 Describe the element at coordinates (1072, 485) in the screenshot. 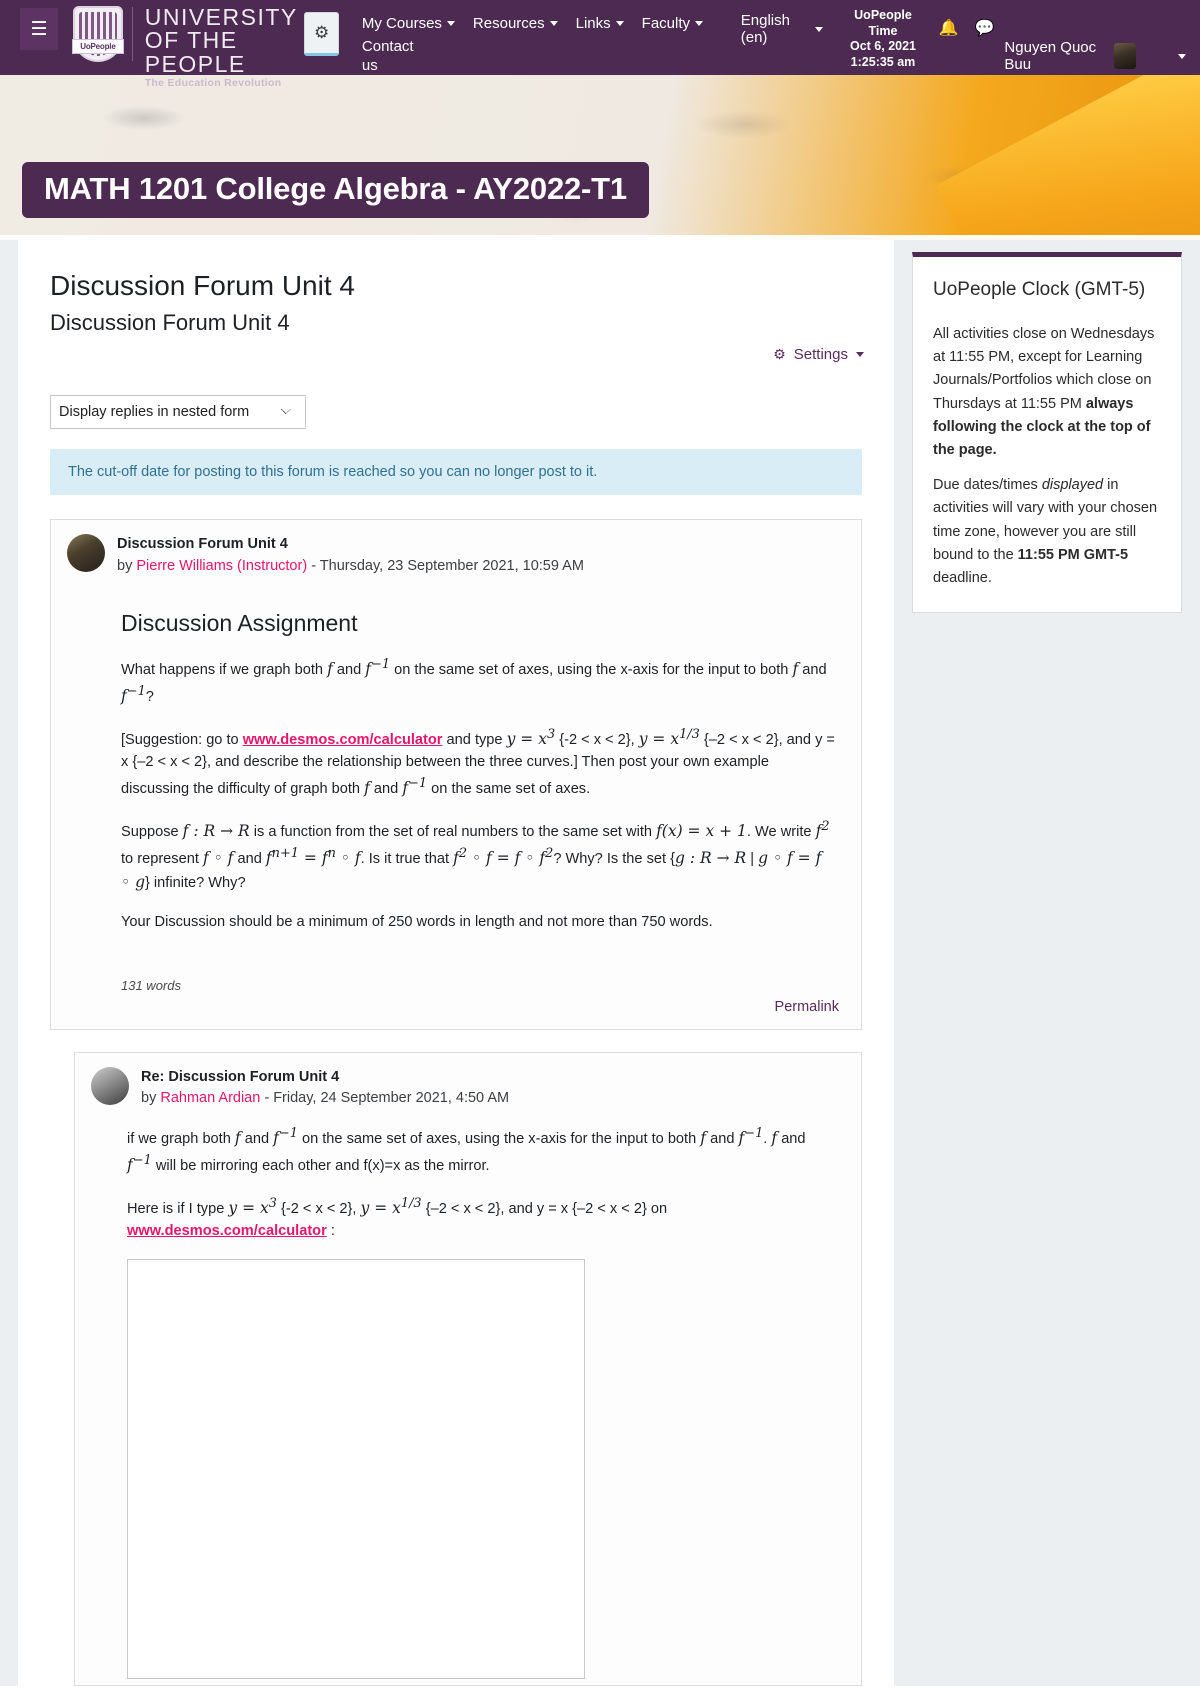

I see `text-run-italic: displayed` at that location.